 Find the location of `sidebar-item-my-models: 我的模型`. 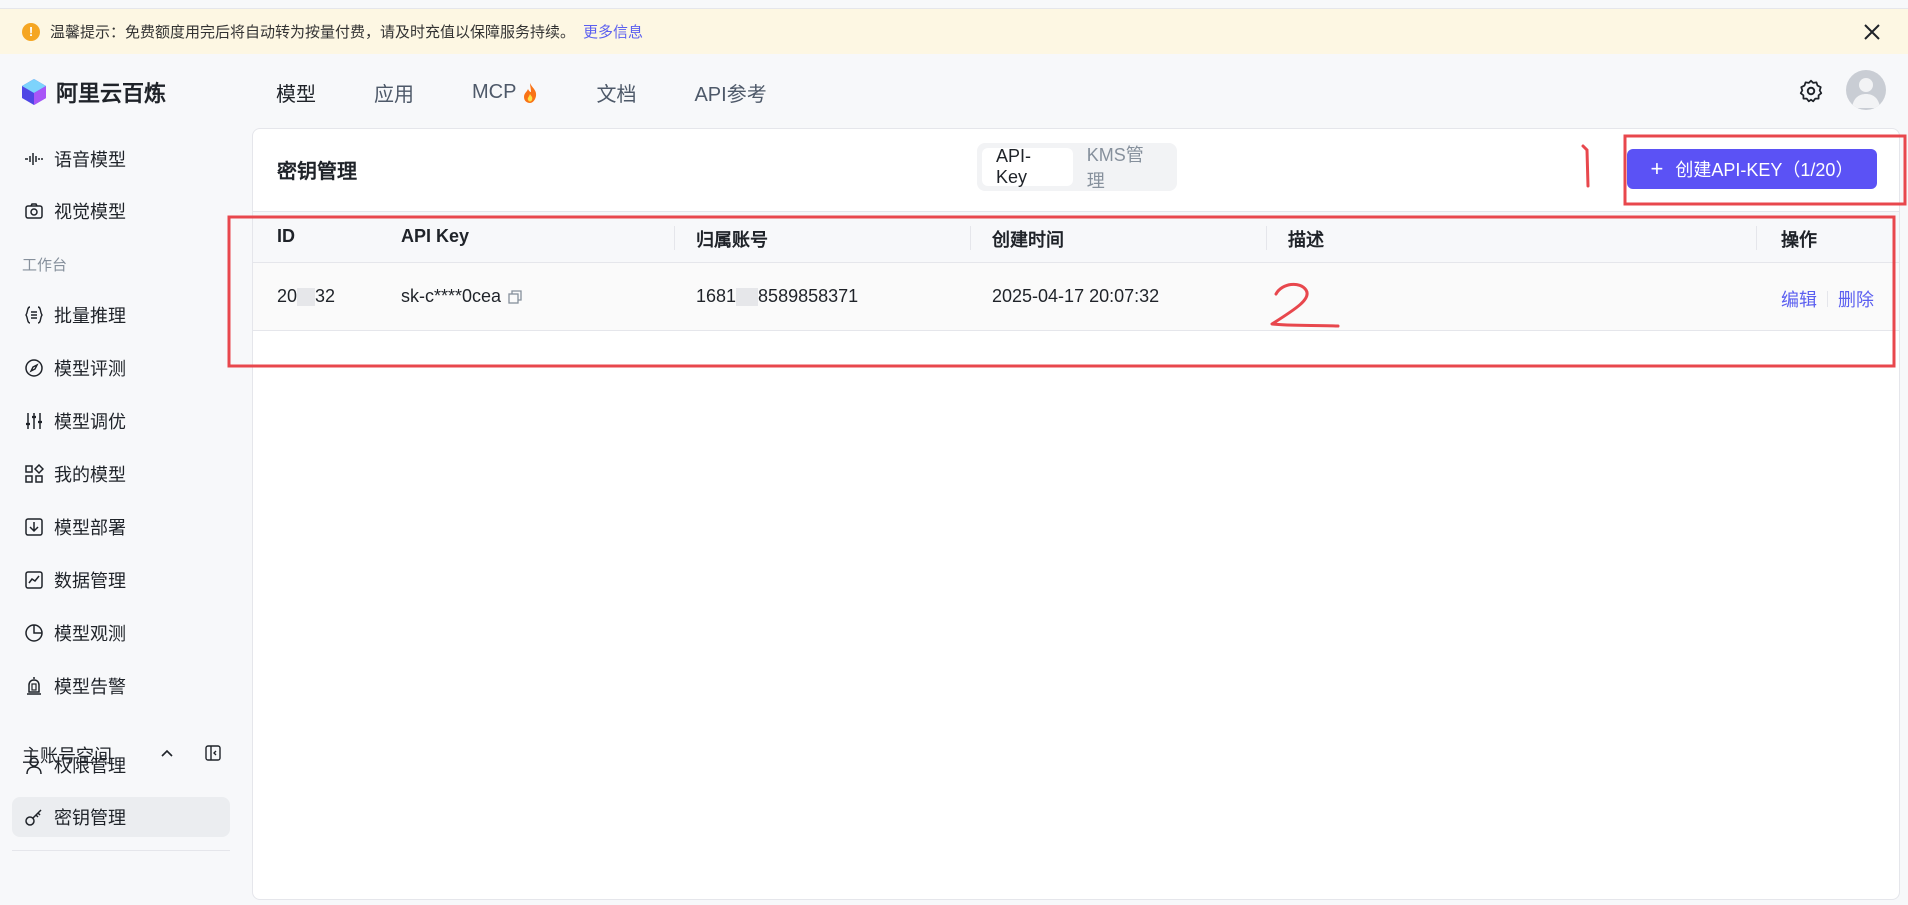

sidebar-item-my-models: 我的模型 is located at coordinates (121, 474).